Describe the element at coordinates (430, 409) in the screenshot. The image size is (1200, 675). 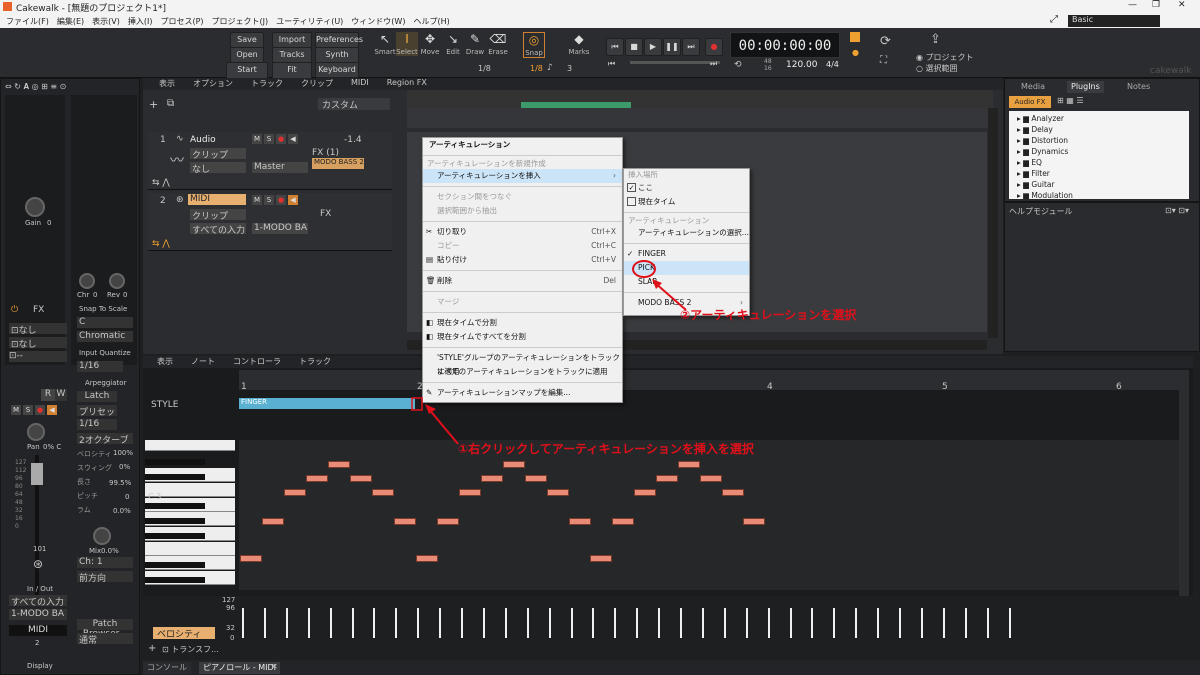
I see `arrow-1-head` at that location.